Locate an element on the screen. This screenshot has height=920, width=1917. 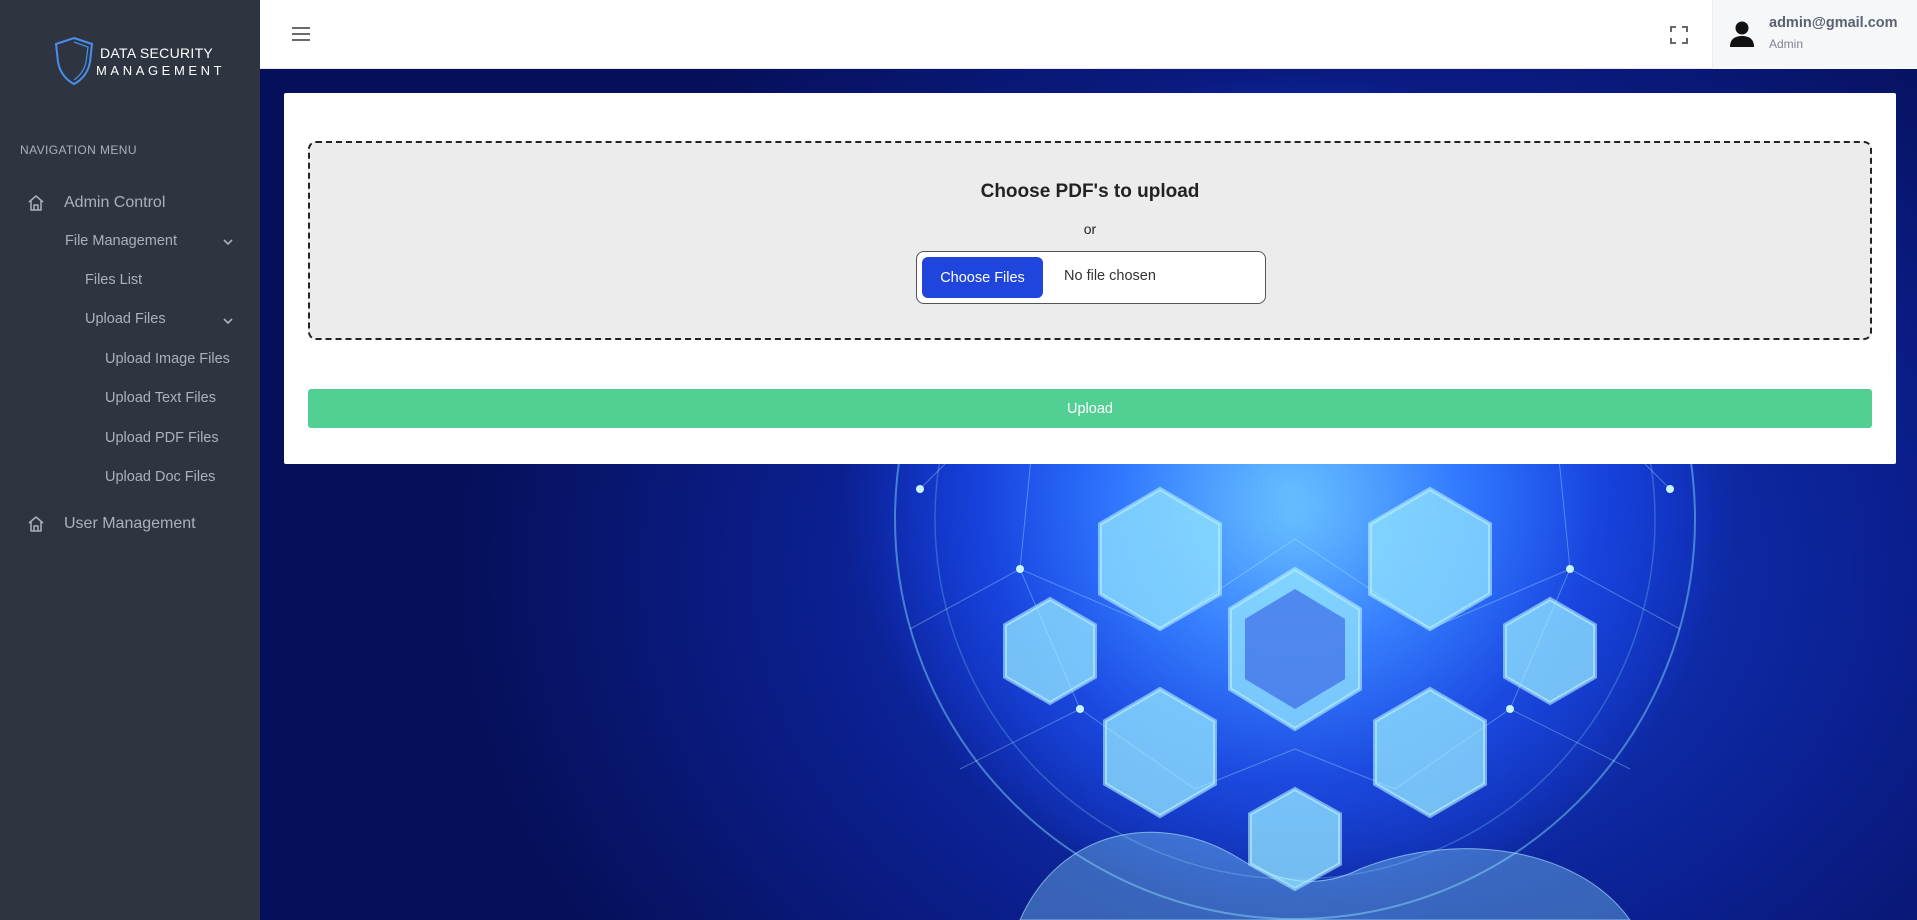
sidebar-item-files-list: Files List is located at coordinates (113, 280).